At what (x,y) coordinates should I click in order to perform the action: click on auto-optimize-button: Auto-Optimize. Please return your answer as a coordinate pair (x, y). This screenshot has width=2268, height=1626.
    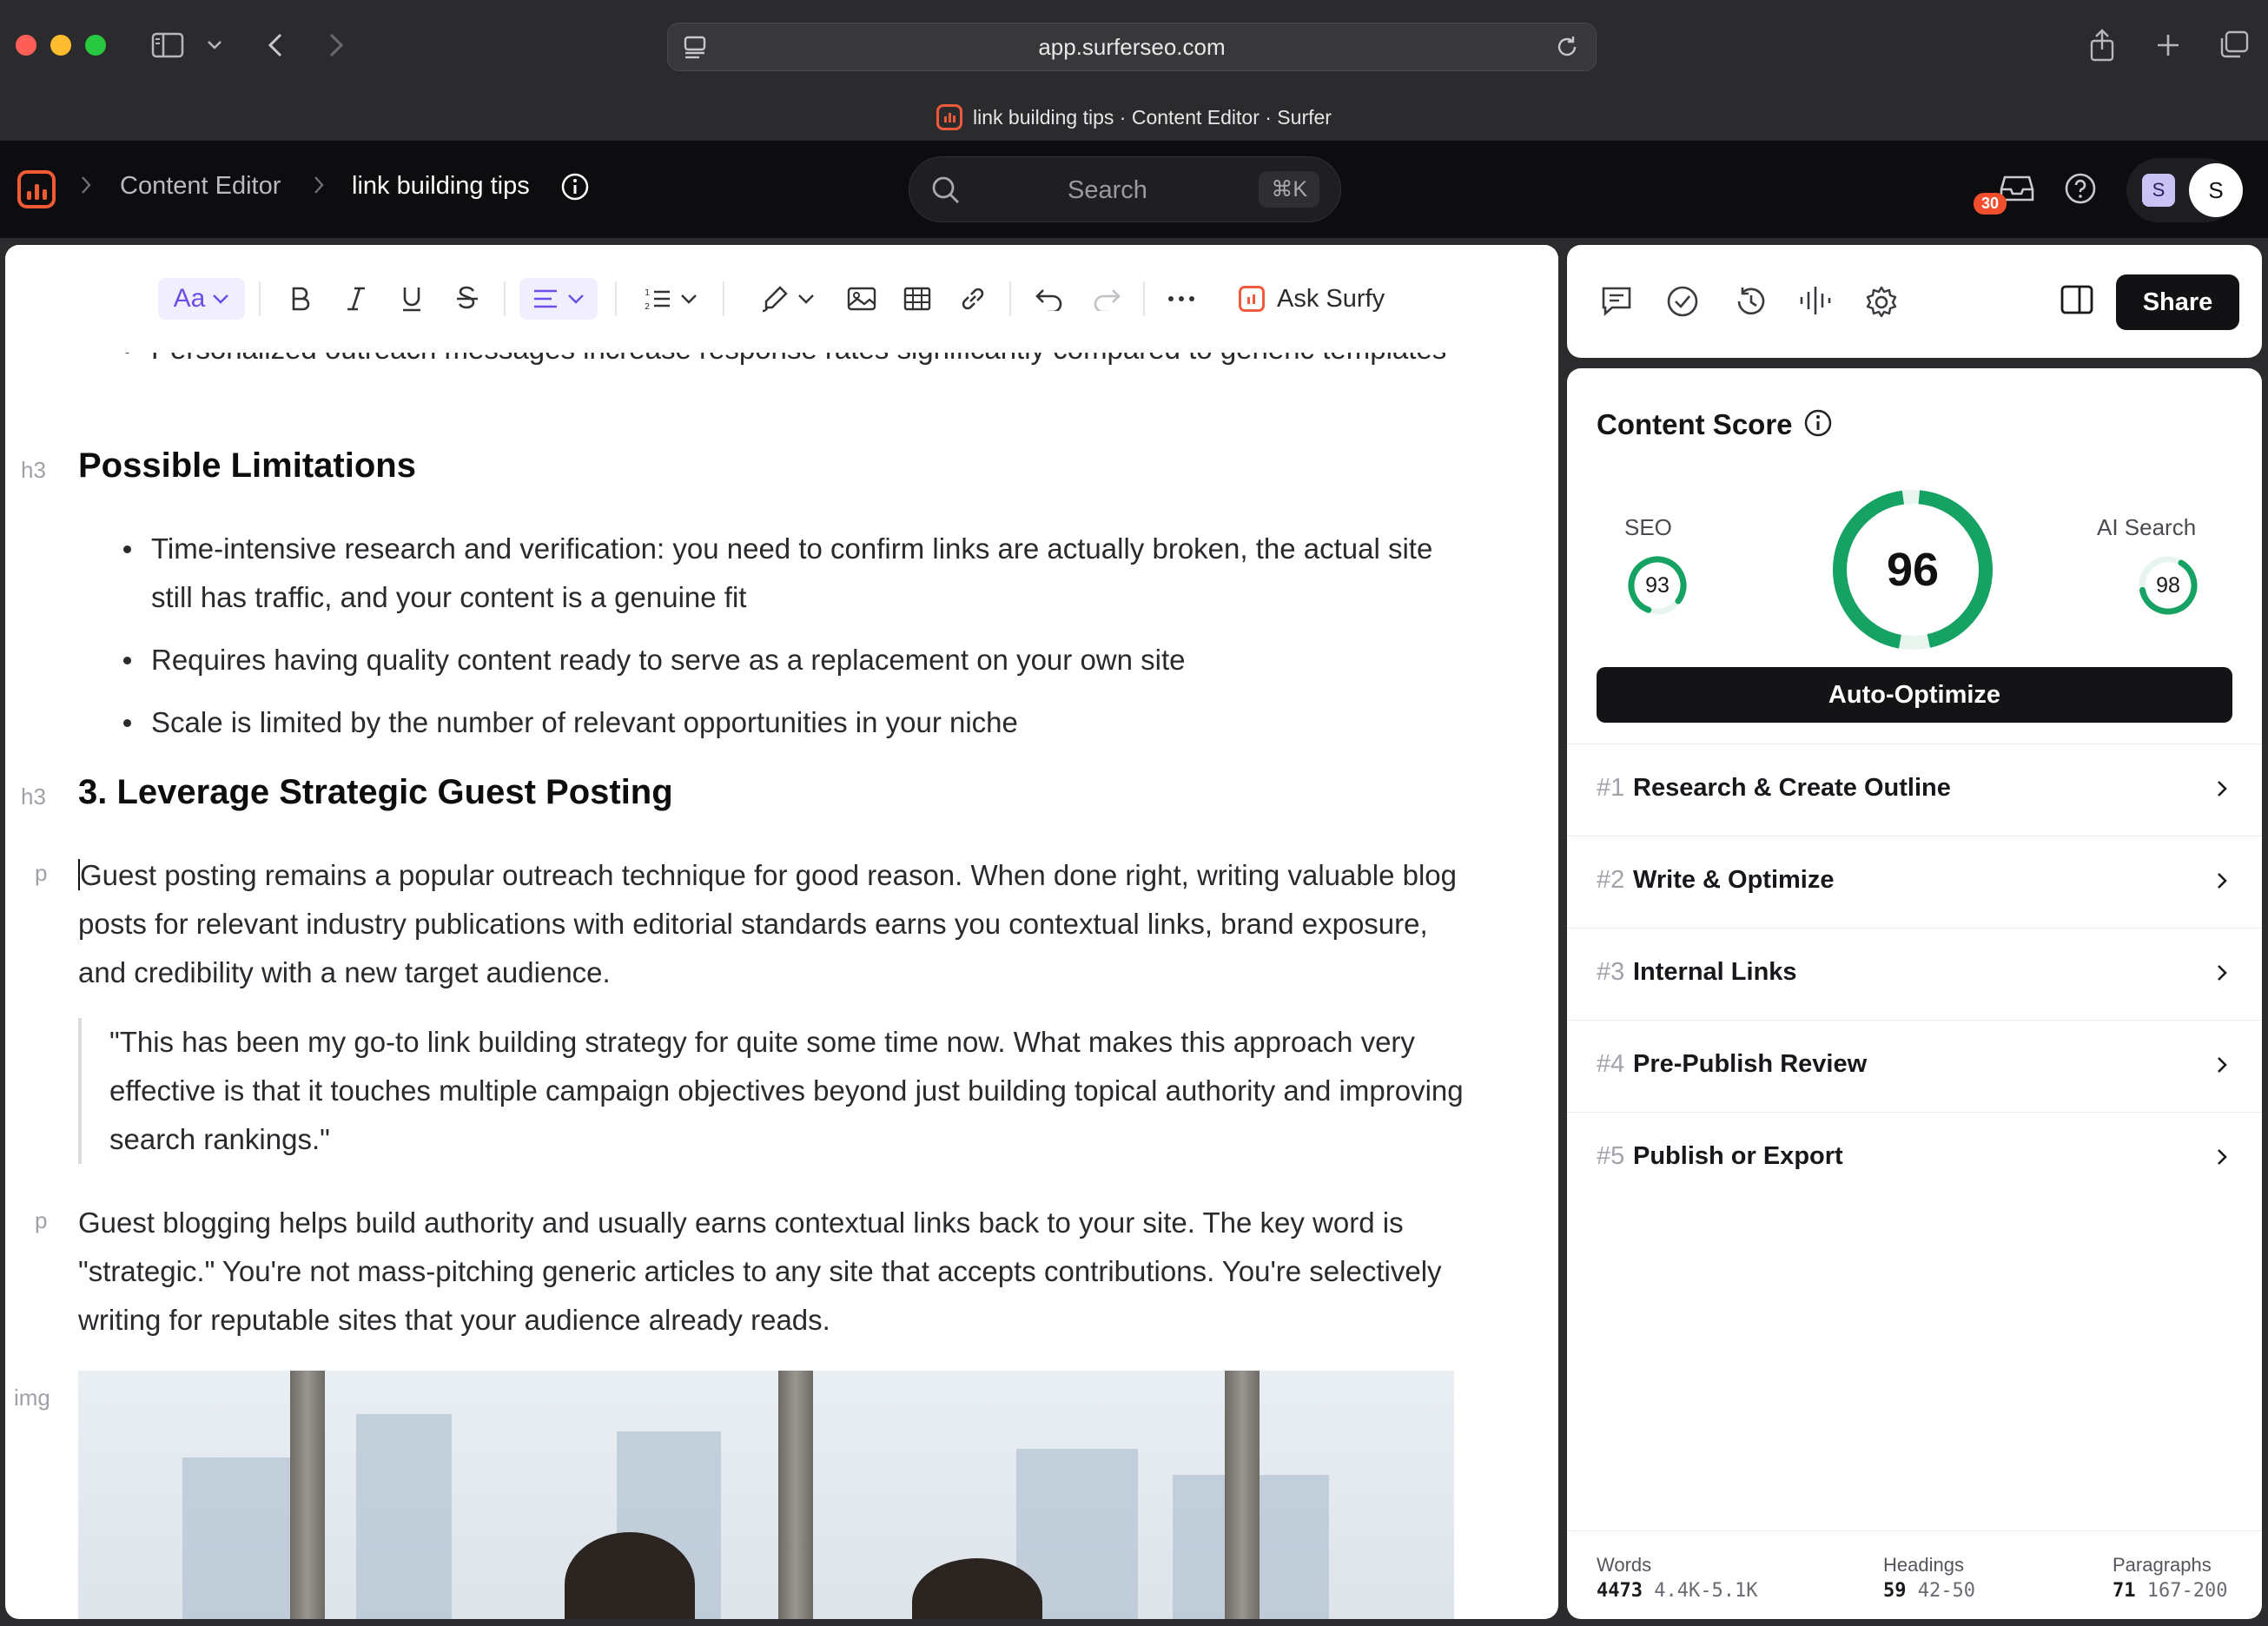
    Looking at the image, I should click on (1914, 695).